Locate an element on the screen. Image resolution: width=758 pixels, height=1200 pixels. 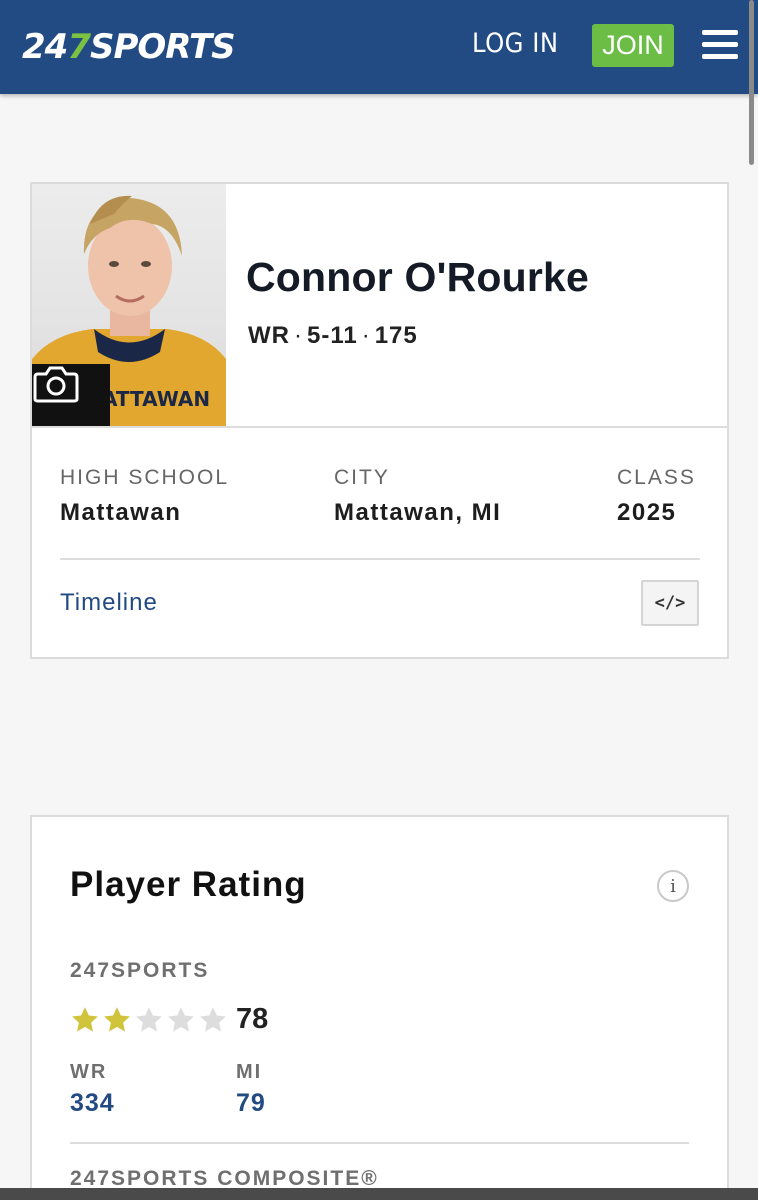
hamburger-menu-icon is located at coordinates (720, 45).